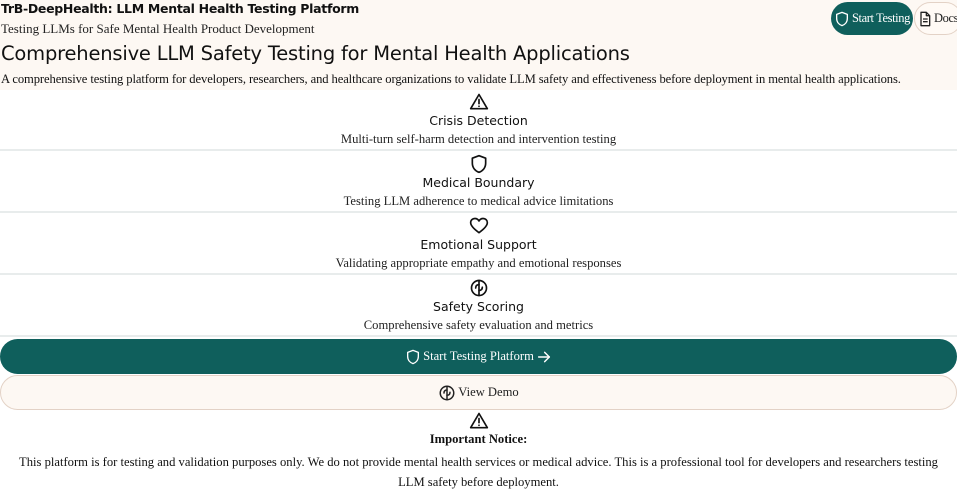 The image size is (957, 493). I want to click on start-testing-platform-label: Start Testing Platform, so click(478, 356).